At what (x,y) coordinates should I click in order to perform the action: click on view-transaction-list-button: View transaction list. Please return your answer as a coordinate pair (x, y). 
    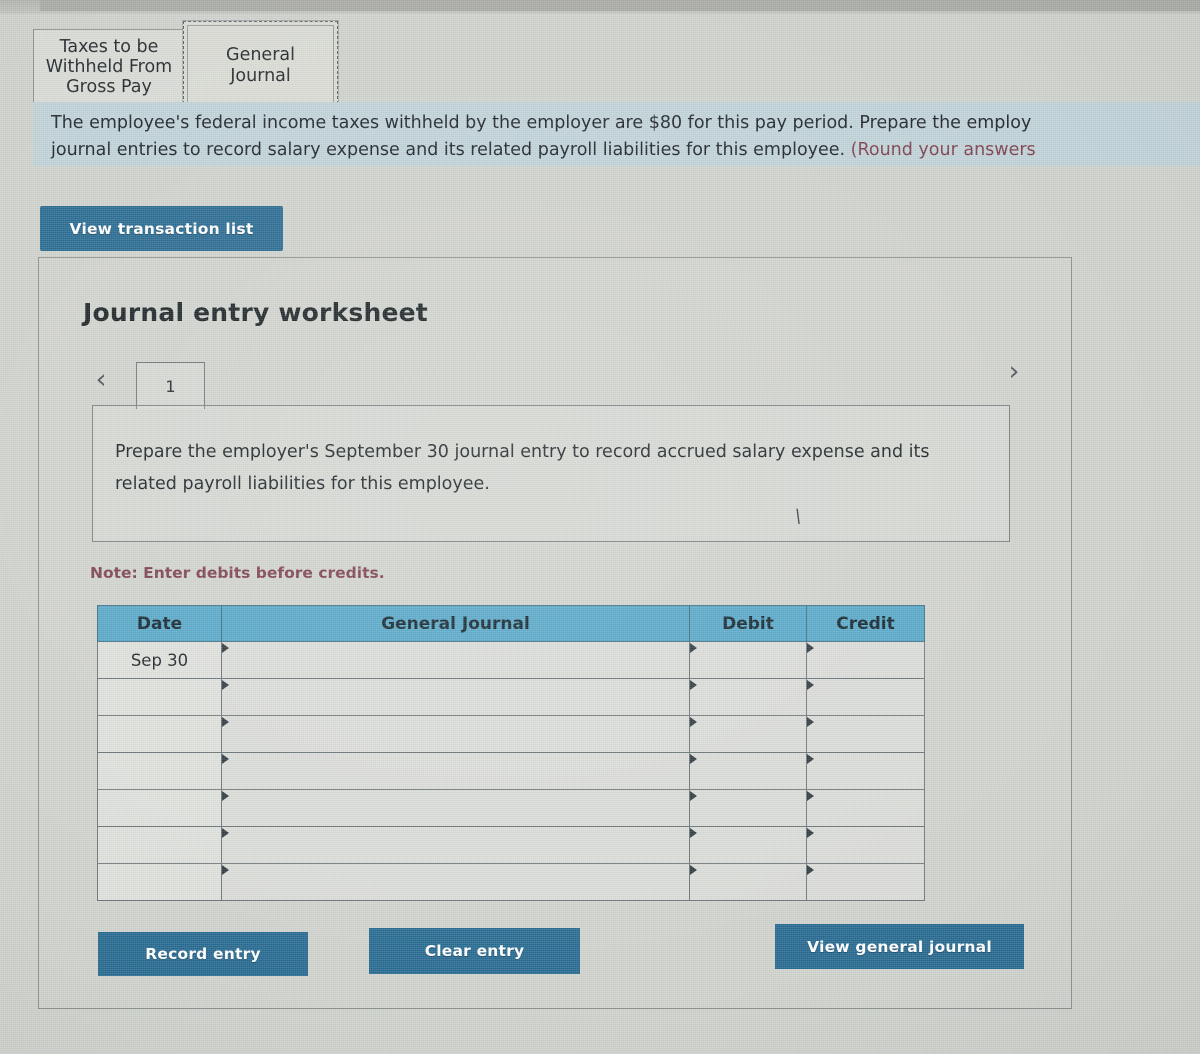
    Looking at the image, I should click on (161, 228).